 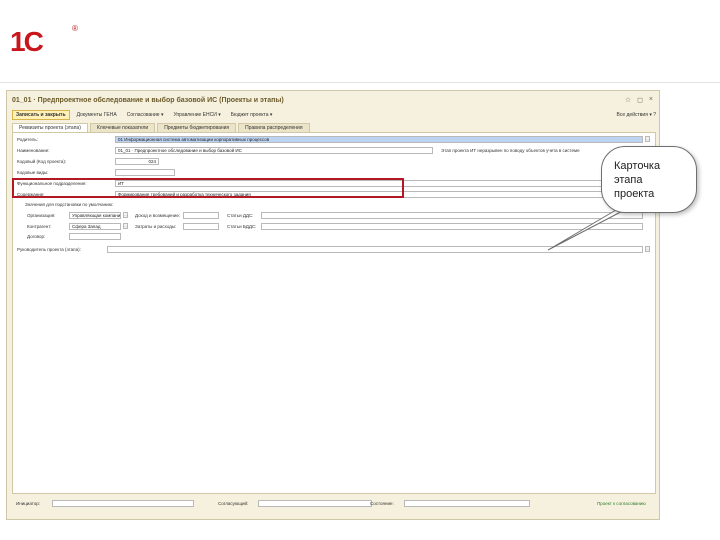 I want to click on expense-field, so click(x=201, y=226).